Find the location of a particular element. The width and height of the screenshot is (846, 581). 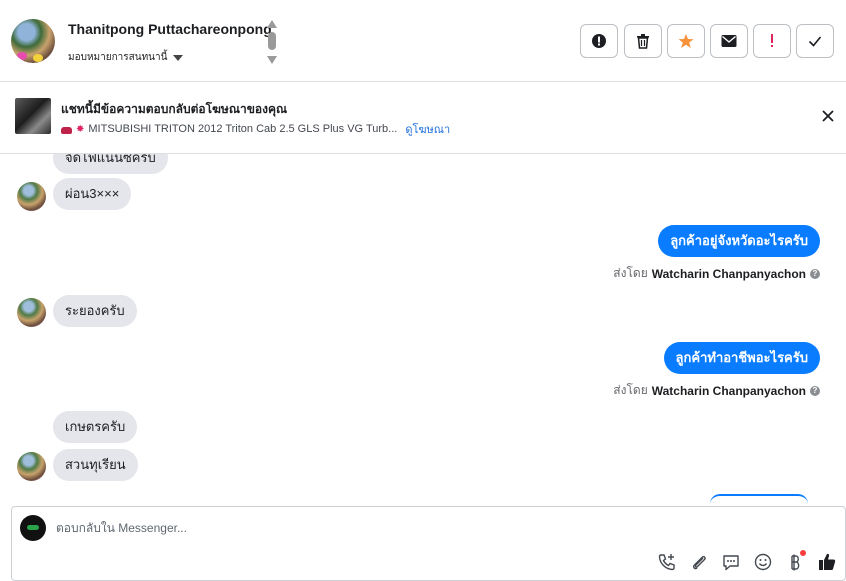

message-bubble-incoming: จัดไฟแนนซ์ครับ is located at coordinates (110, 164).